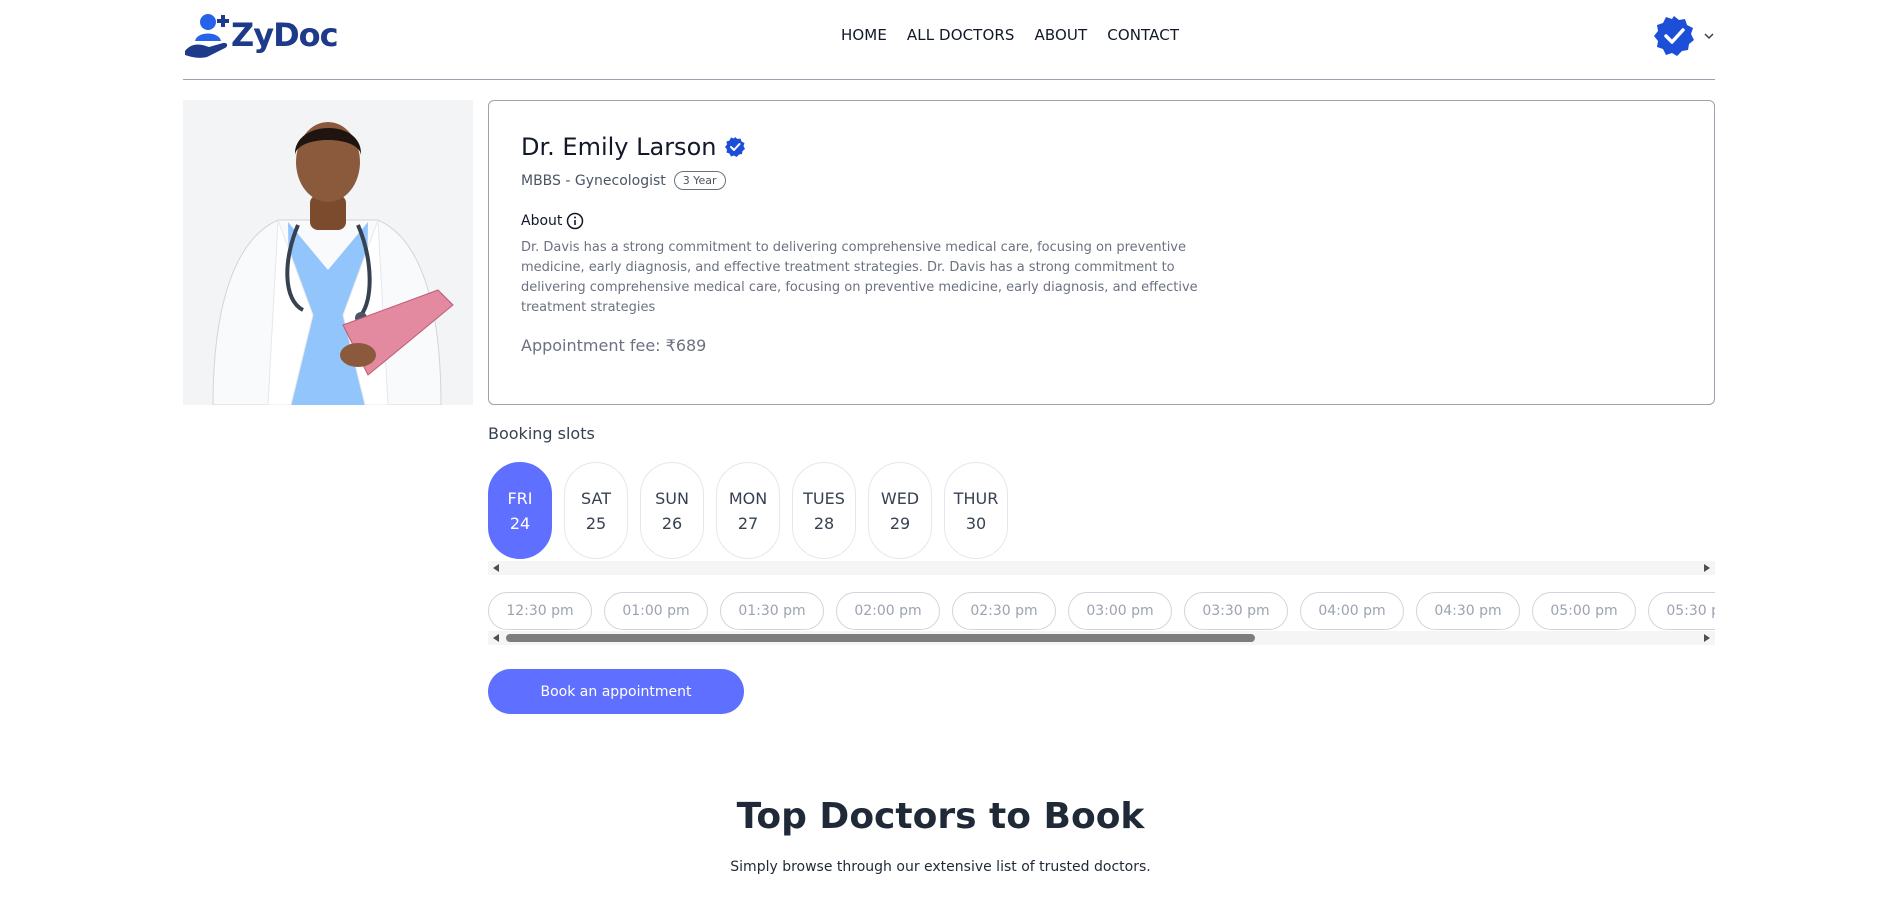  Describe the element at coordinates (540, 611) in the screenshot. I see `time-slot: 12:30 pm` at that location.